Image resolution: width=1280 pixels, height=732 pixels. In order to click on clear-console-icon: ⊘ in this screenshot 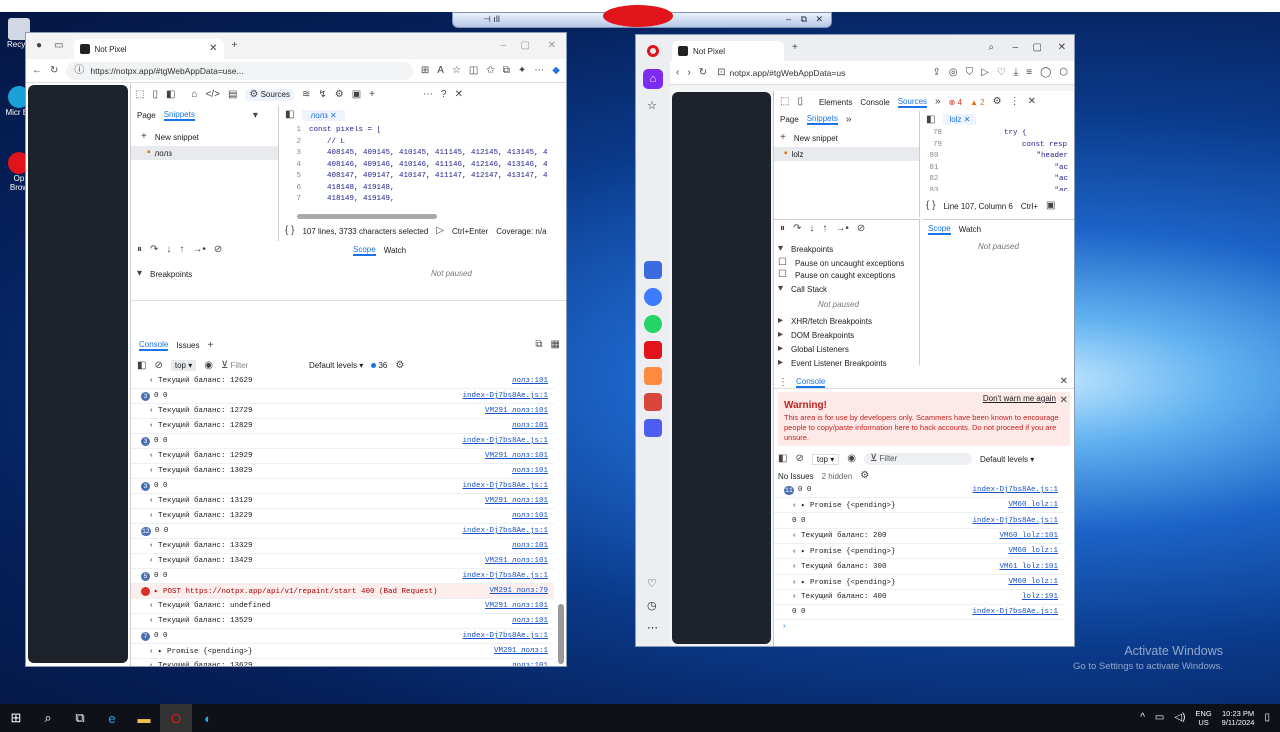, I will do `click(799, 459)`.